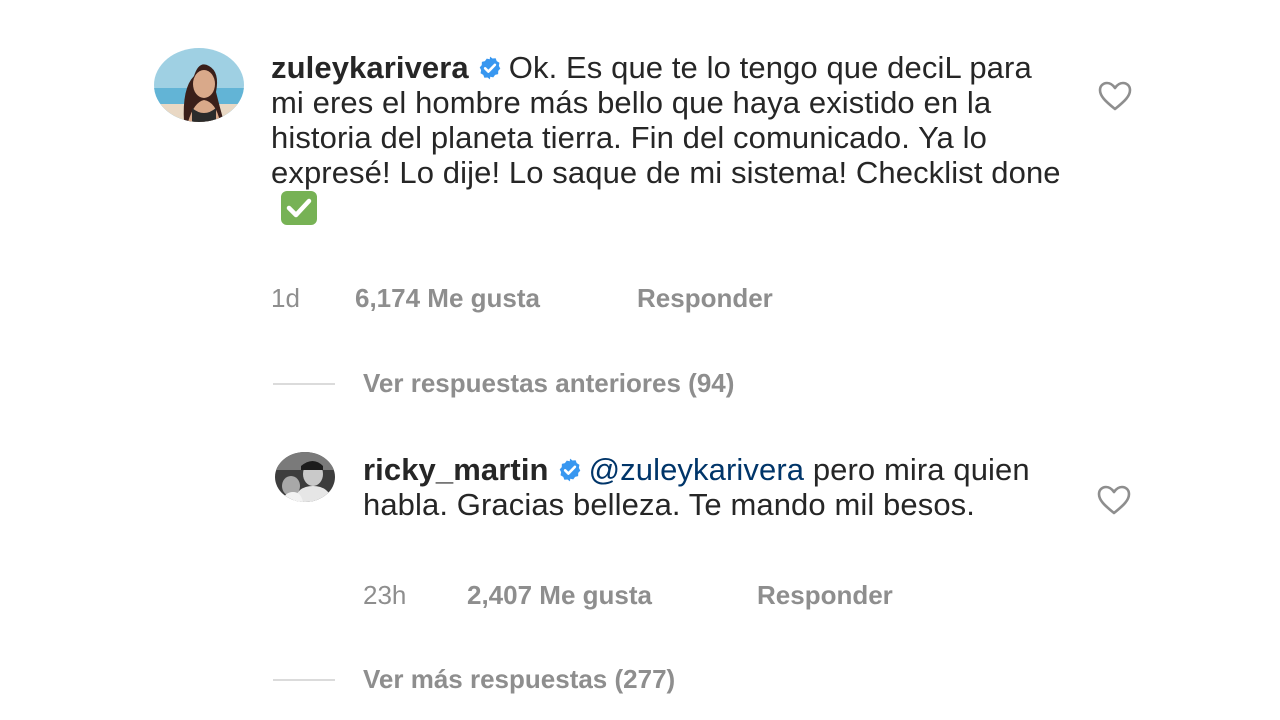 Image resolution: width=1280 pixels, height=720 pixels. What do you see at coordinates (559, 595) in the screenshot?
I see `reply-likes: 2,407 Me gusta` at bounding box center [559, 595].